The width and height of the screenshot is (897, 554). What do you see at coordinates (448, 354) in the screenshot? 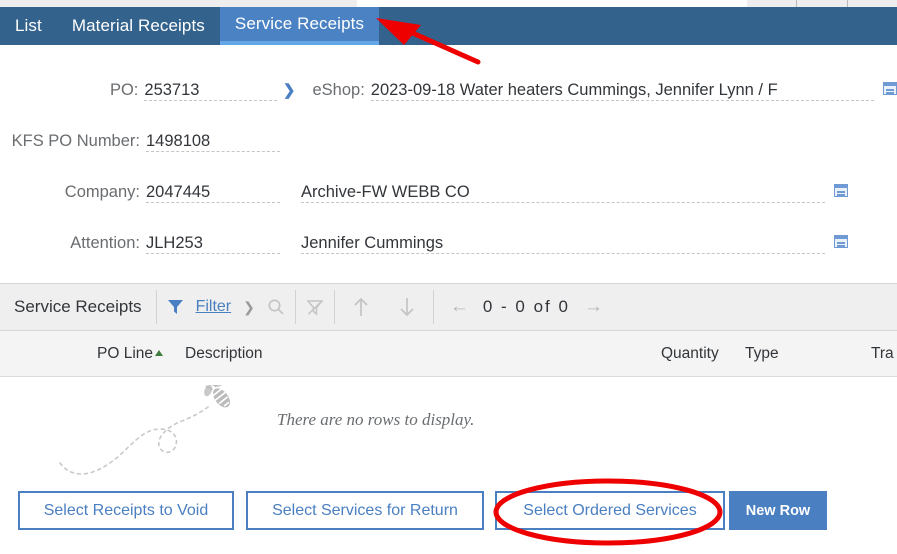
I see `table-header-row: PO Line Description Quantity Type Tra` at bounding box center [448, 354].